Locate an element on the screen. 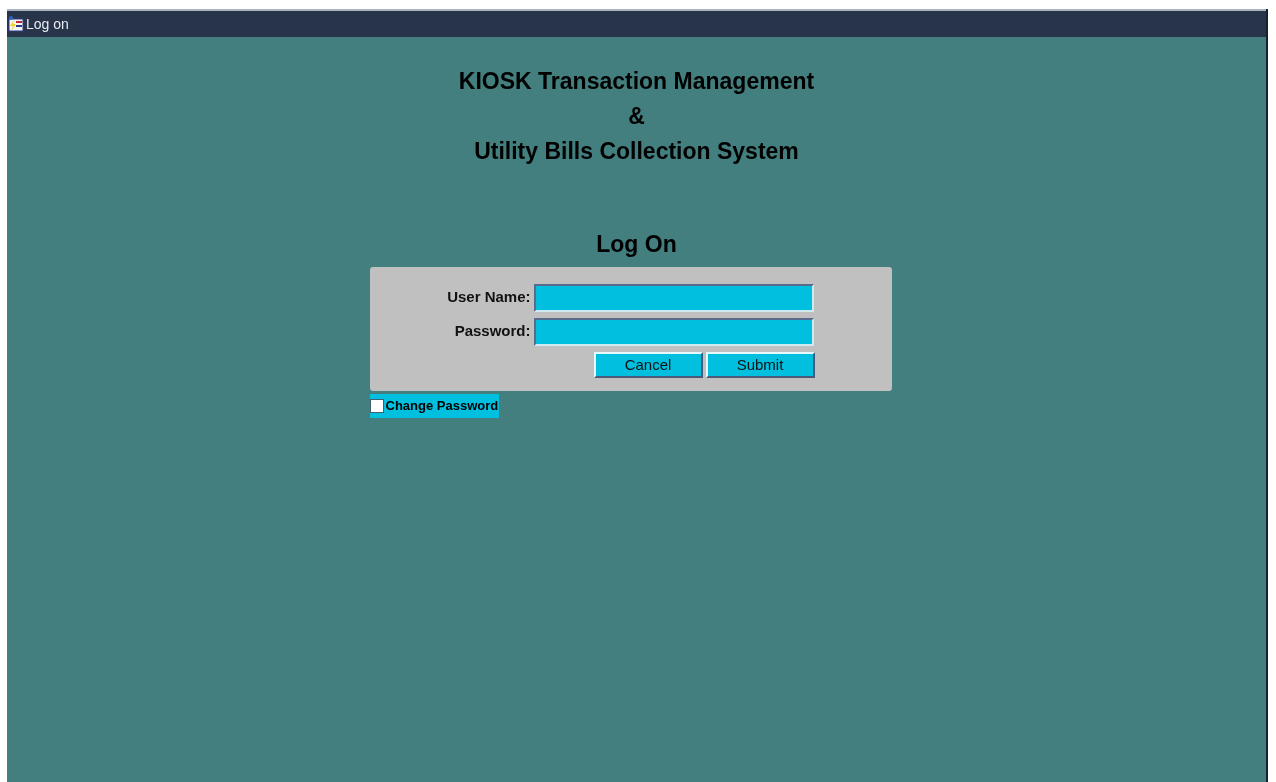 The height and width of the screenshot is (782, 1276). cancel-button: Cancel is located at coordinates (648, 364).